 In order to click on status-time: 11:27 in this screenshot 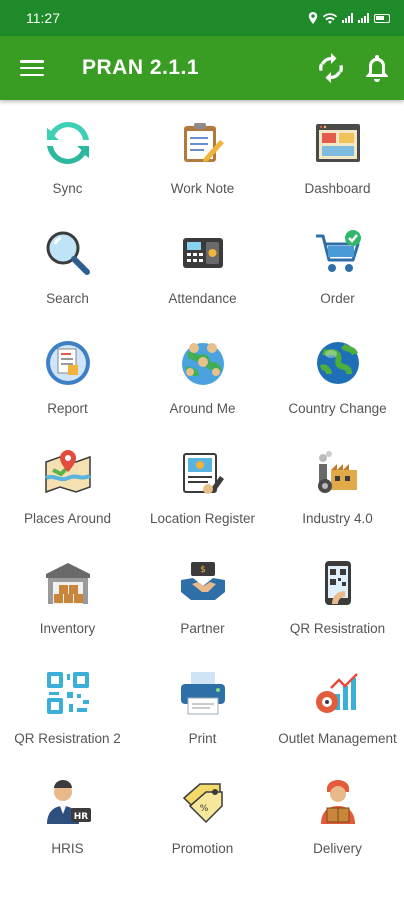, I will do `click(43, 18)`.